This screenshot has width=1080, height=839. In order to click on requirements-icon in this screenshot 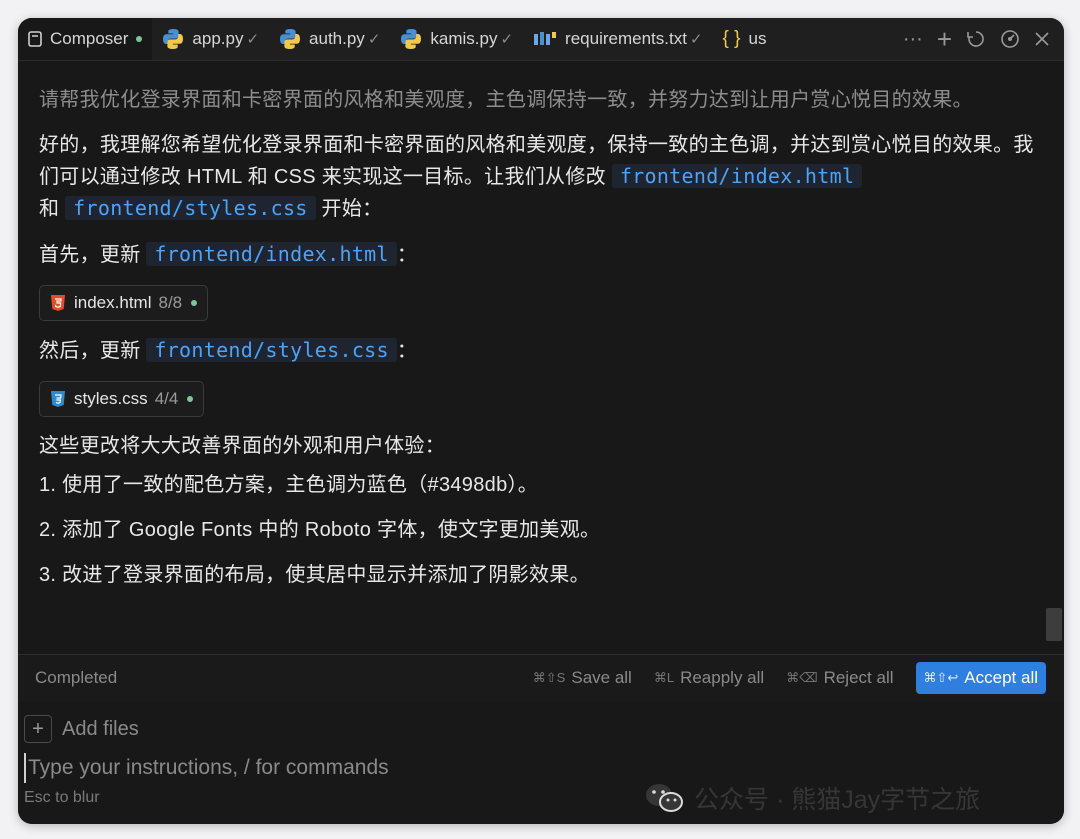, I will do `click(545, 39)`.